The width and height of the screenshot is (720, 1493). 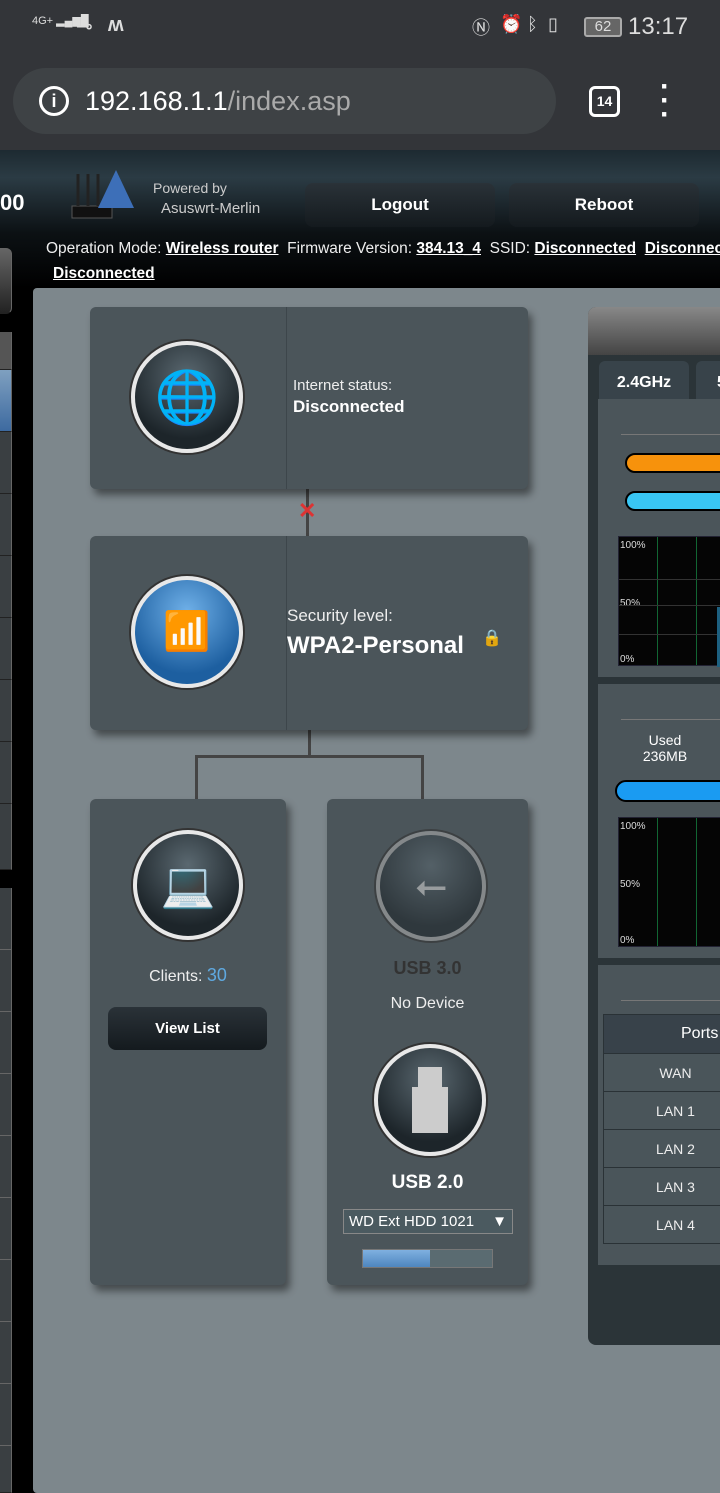 What do you see at coordinates (662, 1034) in the screenshot?
I see `ports-header: Ports` at bounding box center [662, 1034].